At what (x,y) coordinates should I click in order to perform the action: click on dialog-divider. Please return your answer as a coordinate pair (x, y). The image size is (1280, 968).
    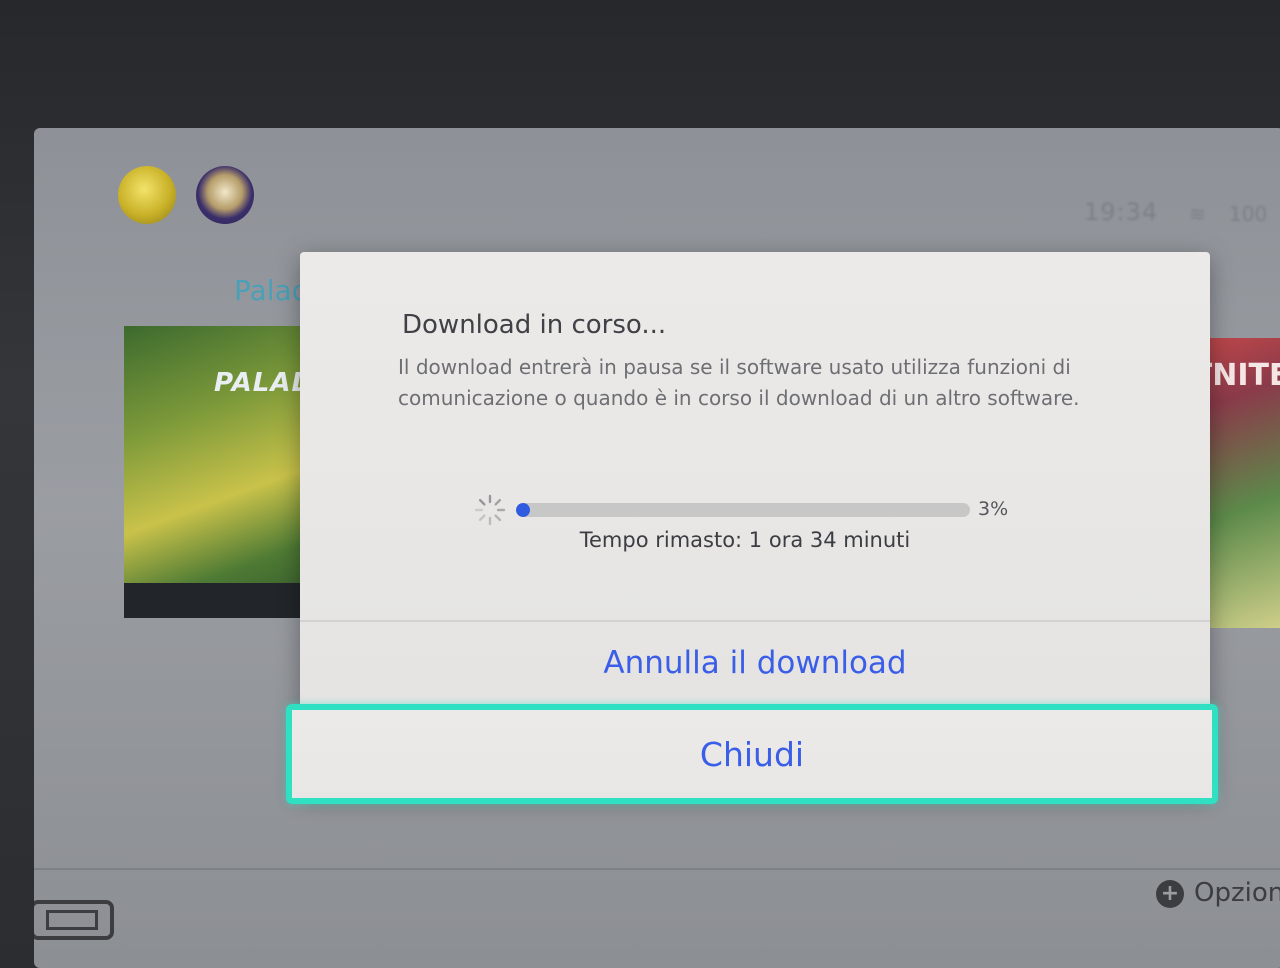
    Looking at the image, I should click on (755, 621).